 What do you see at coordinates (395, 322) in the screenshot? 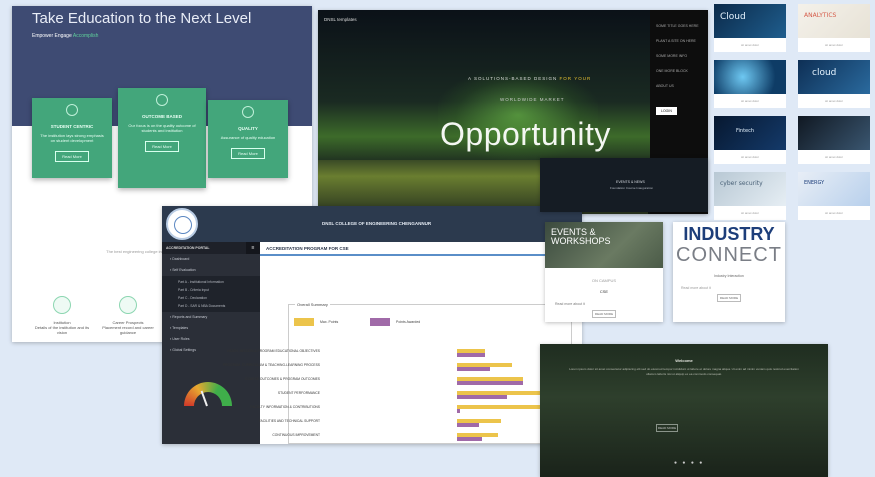
I see `legend-awarded: Points Awarded` at bounding box center [395, 322].